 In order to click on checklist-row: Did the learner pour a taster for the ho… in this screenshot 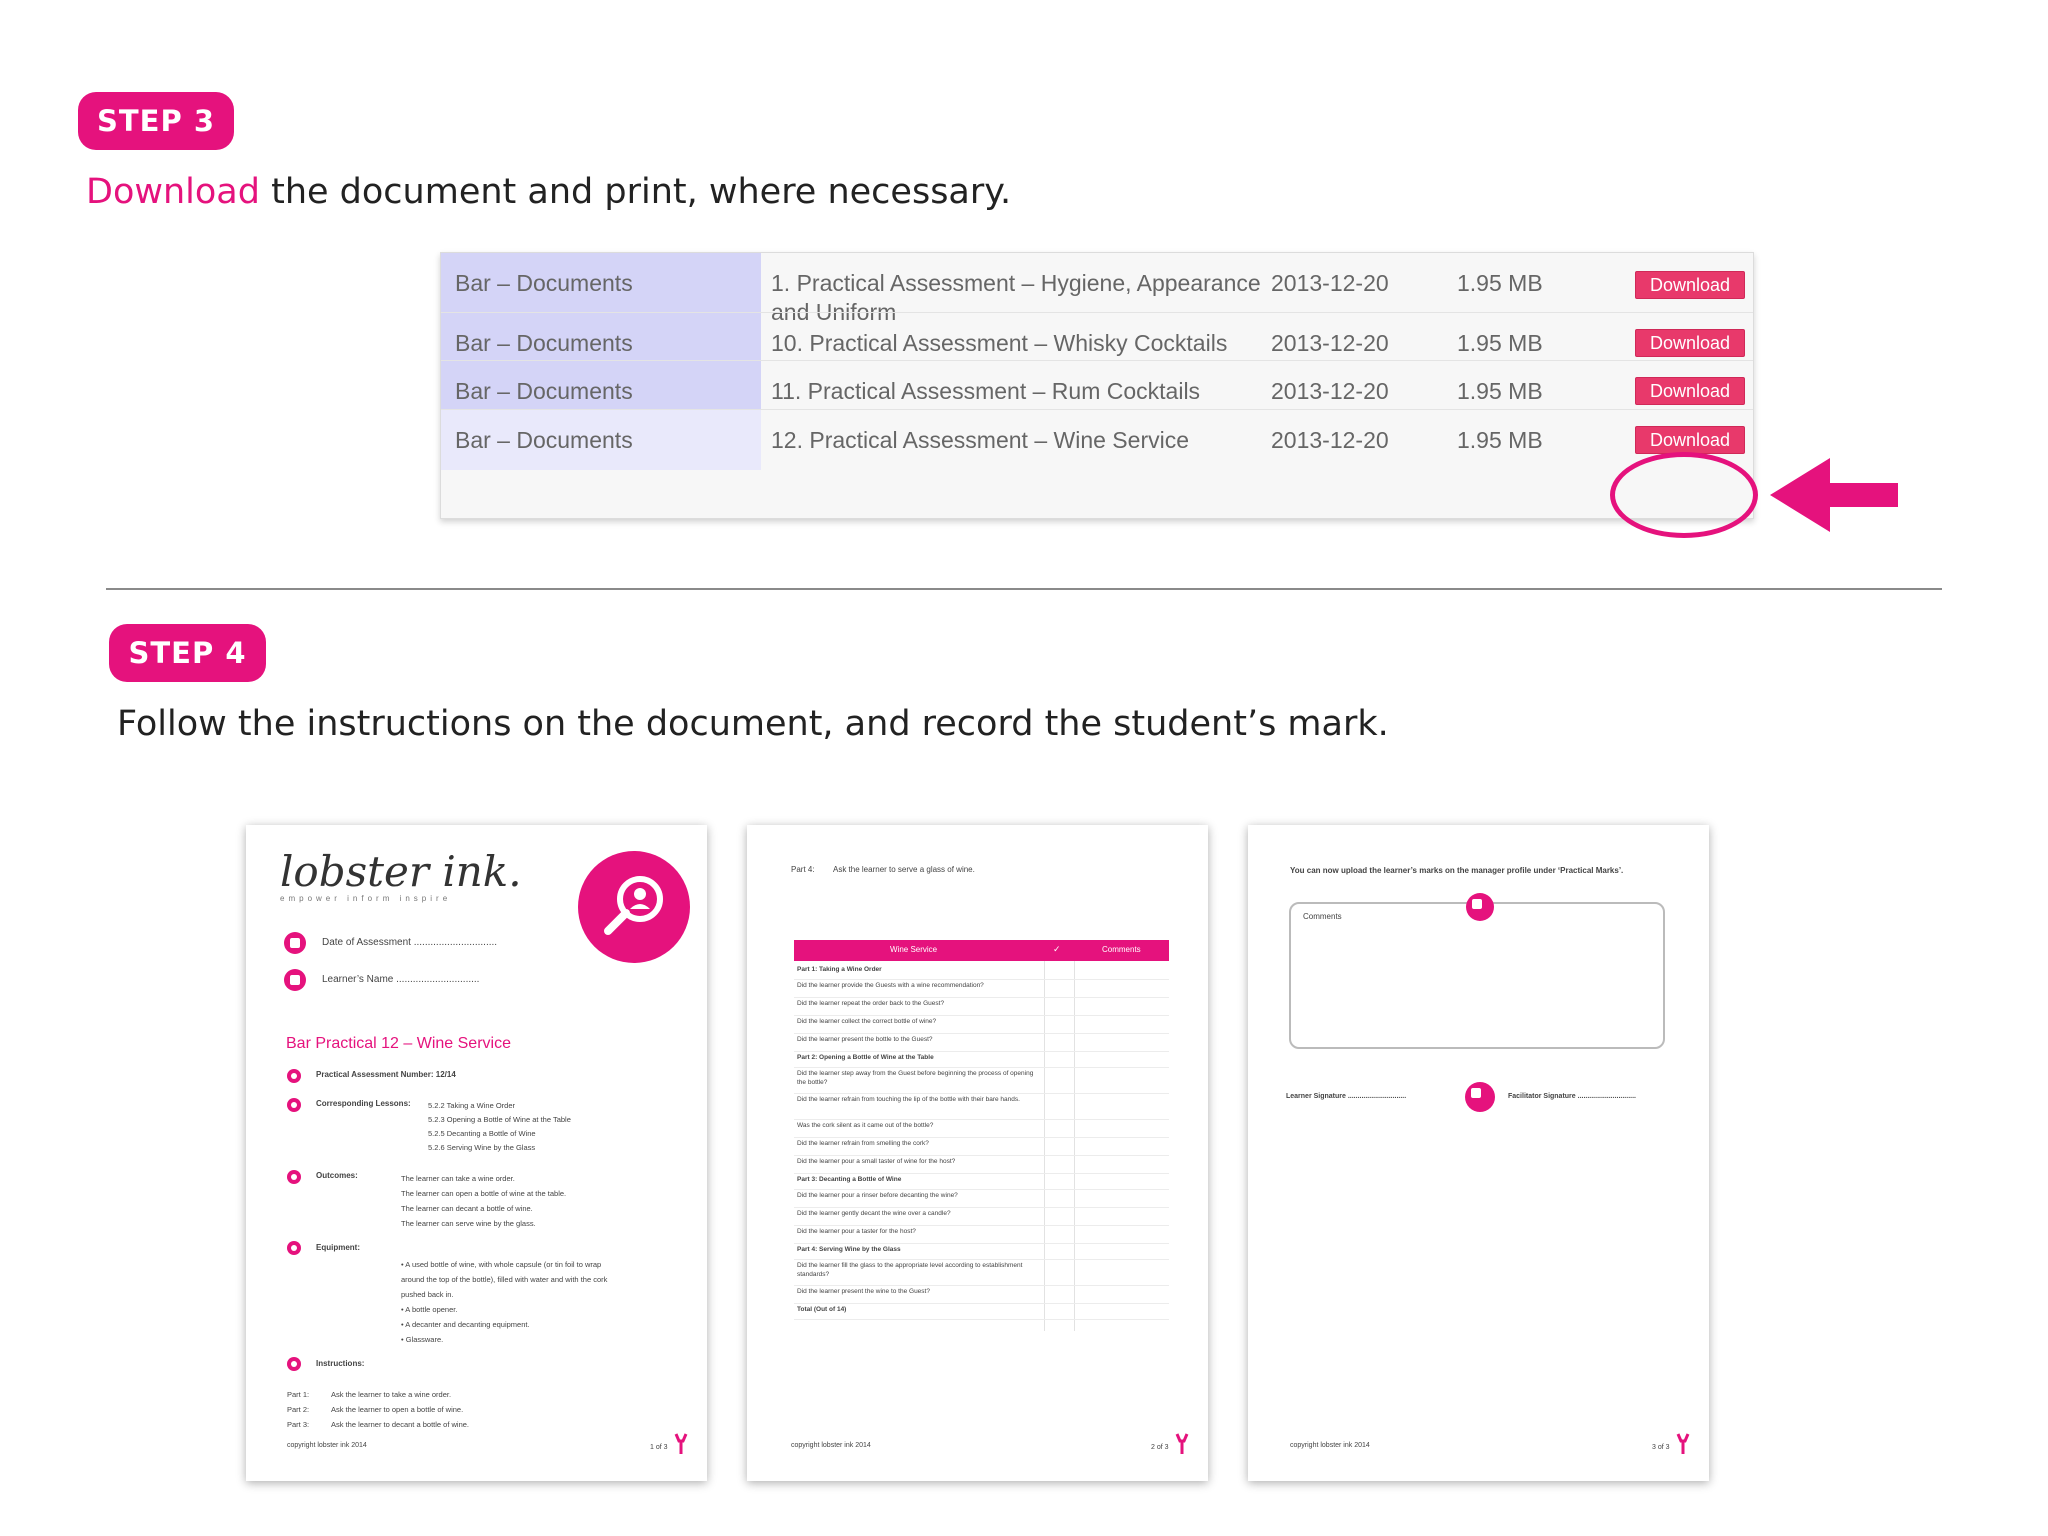, I will do `click(856, 1231)`.